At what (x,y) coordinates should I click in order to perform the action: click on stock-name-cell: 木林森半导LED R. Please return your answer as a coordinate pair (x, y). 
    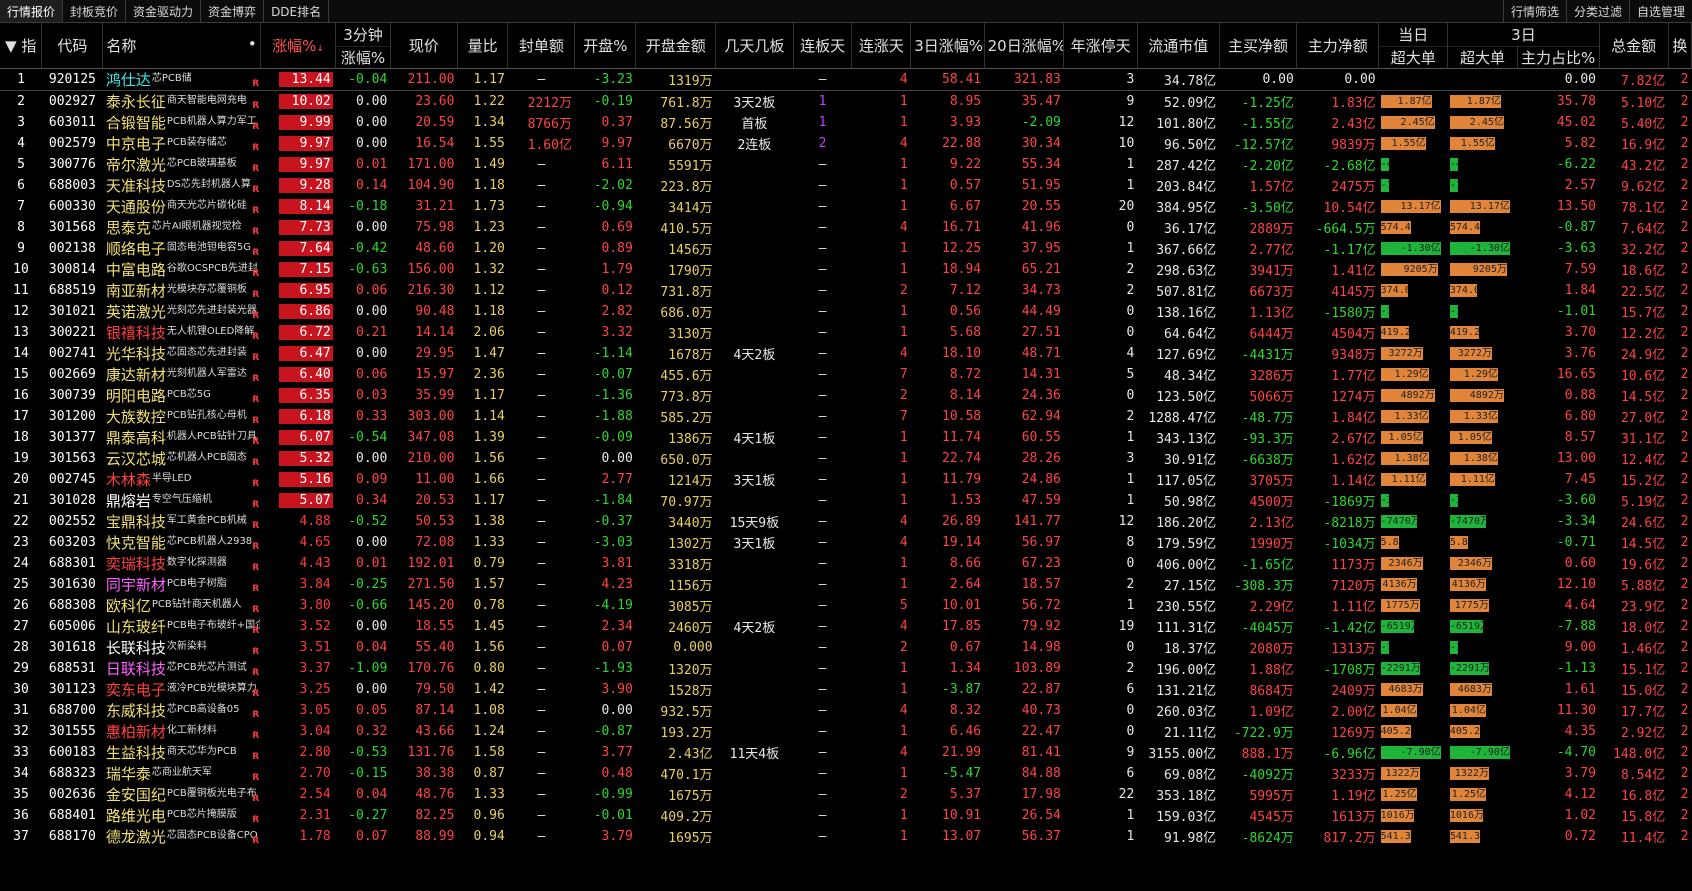
    Looking at the image, I should click on (181, 479).